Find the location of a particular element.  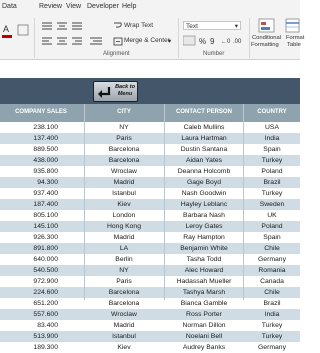

cell-contact-person: Ross Porter is located at coordinates (204, 314).